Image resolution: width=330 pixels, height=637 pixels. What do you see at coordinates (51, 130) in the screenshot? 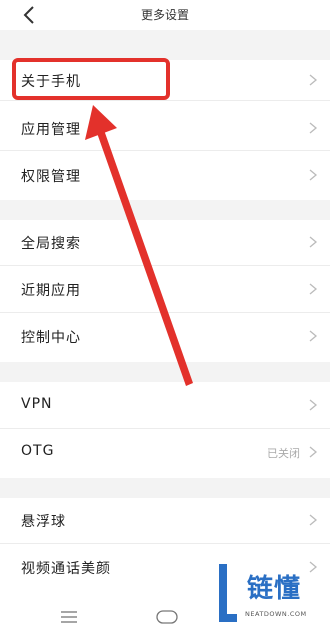
I see `row-label: 应用管理` at bounding box center [51, 130].